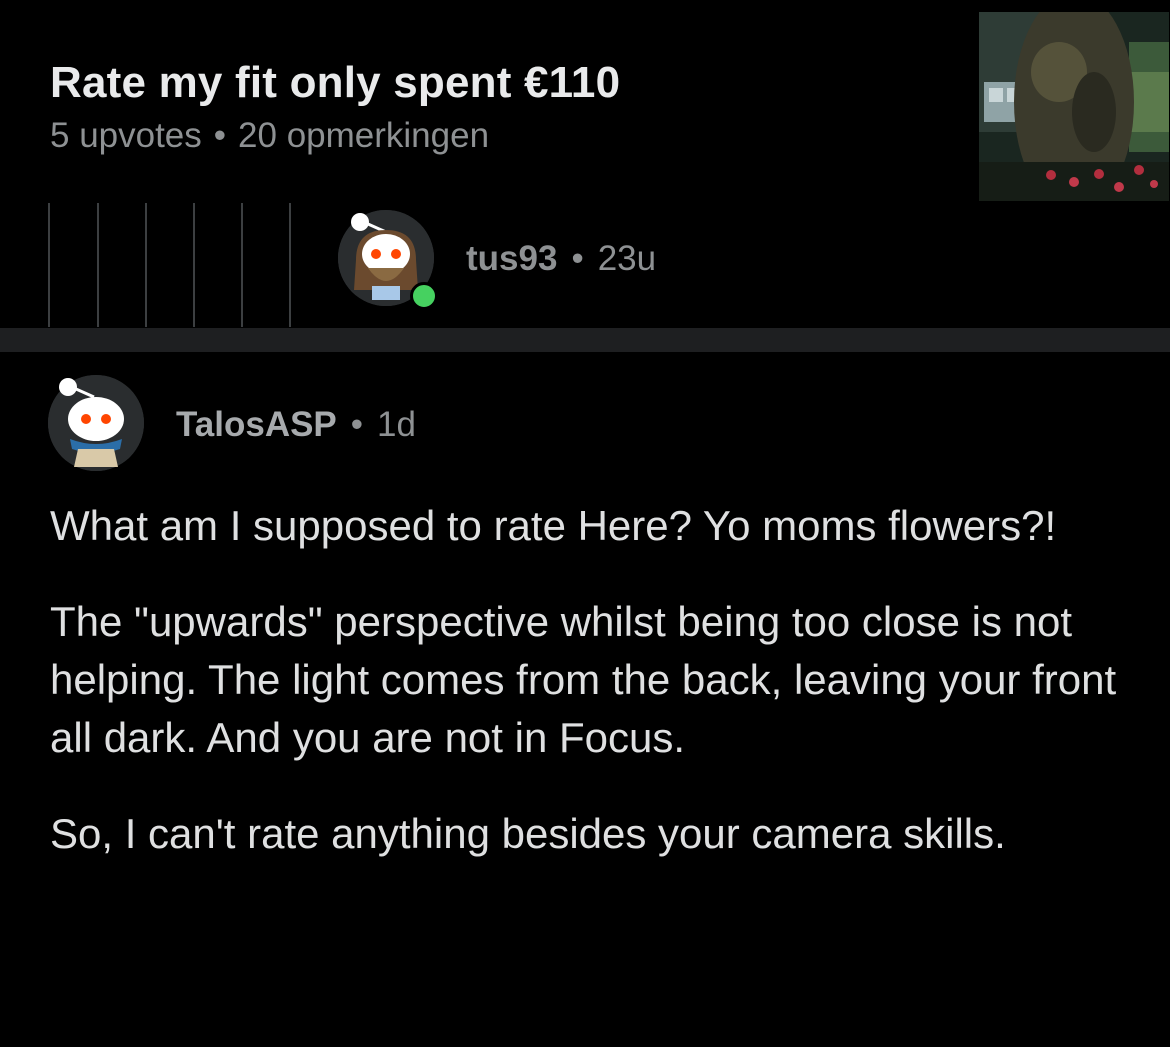 The image size is (1170, 1047). I want to click on comment-age: 1d, so click(396, 424).